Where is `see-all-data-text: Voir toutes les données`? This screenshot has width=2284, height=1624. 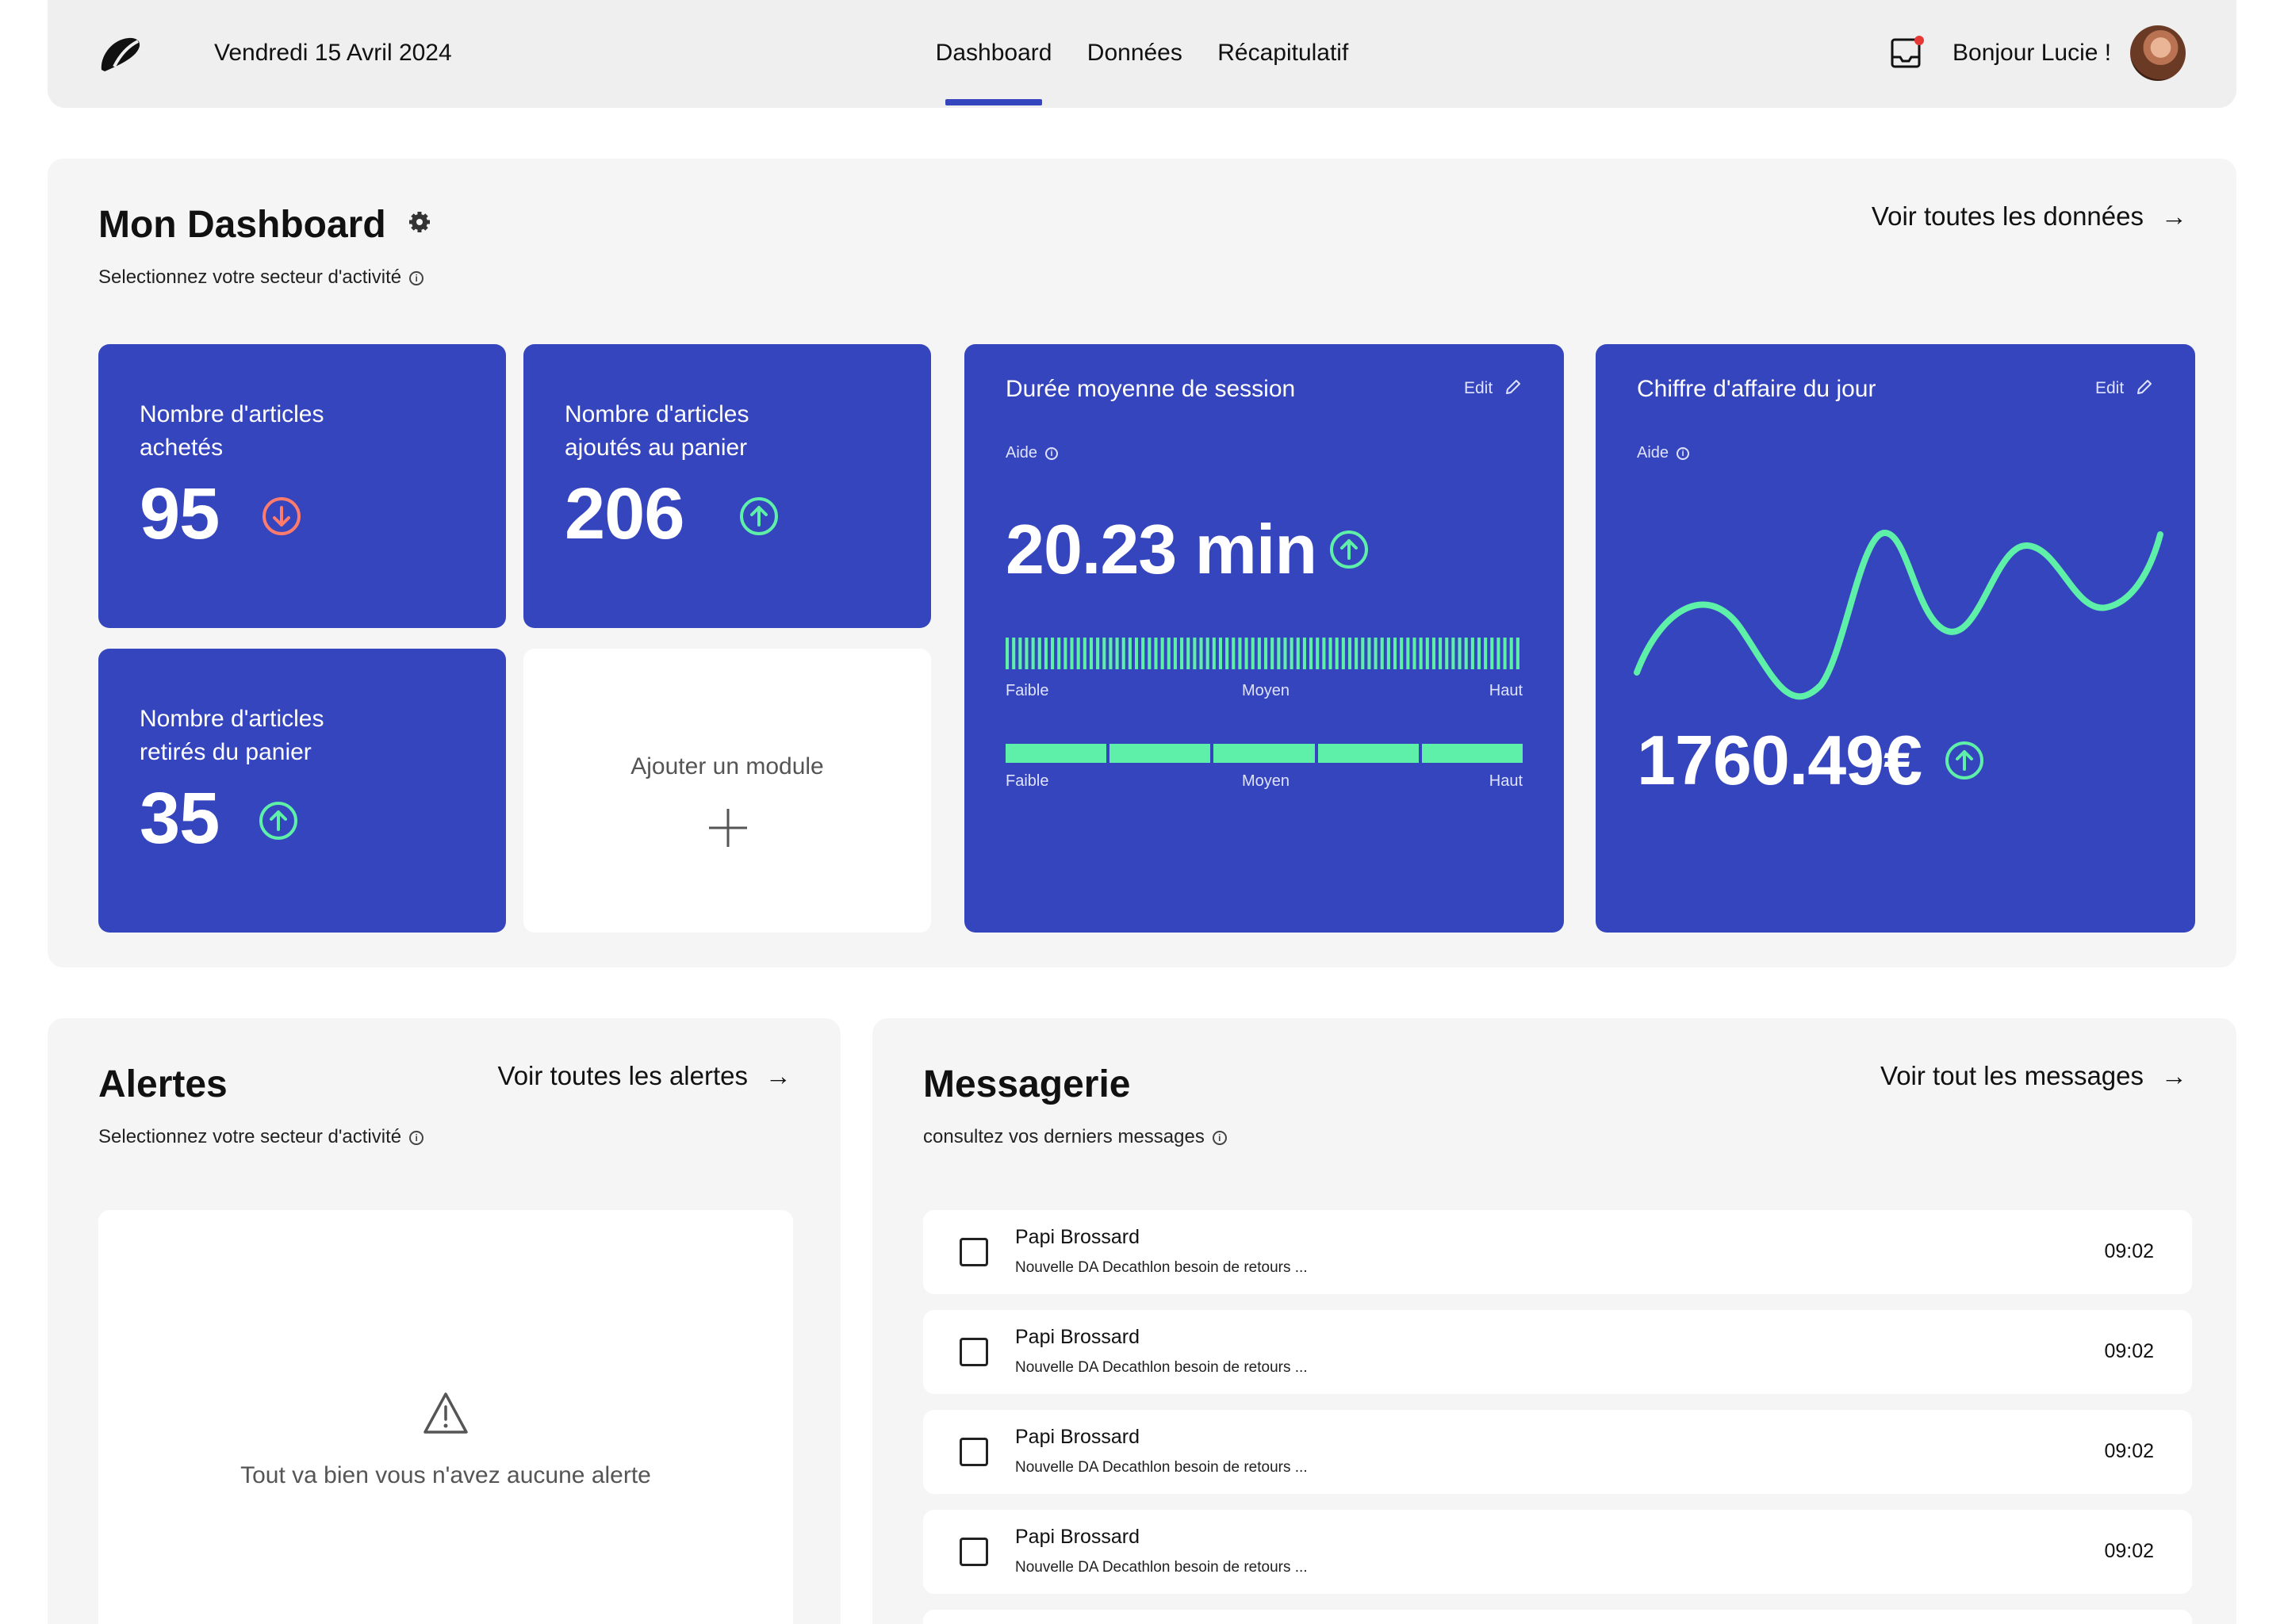 see-all-data-text: Voir toutes les données is located at coordinates (2007, 216).